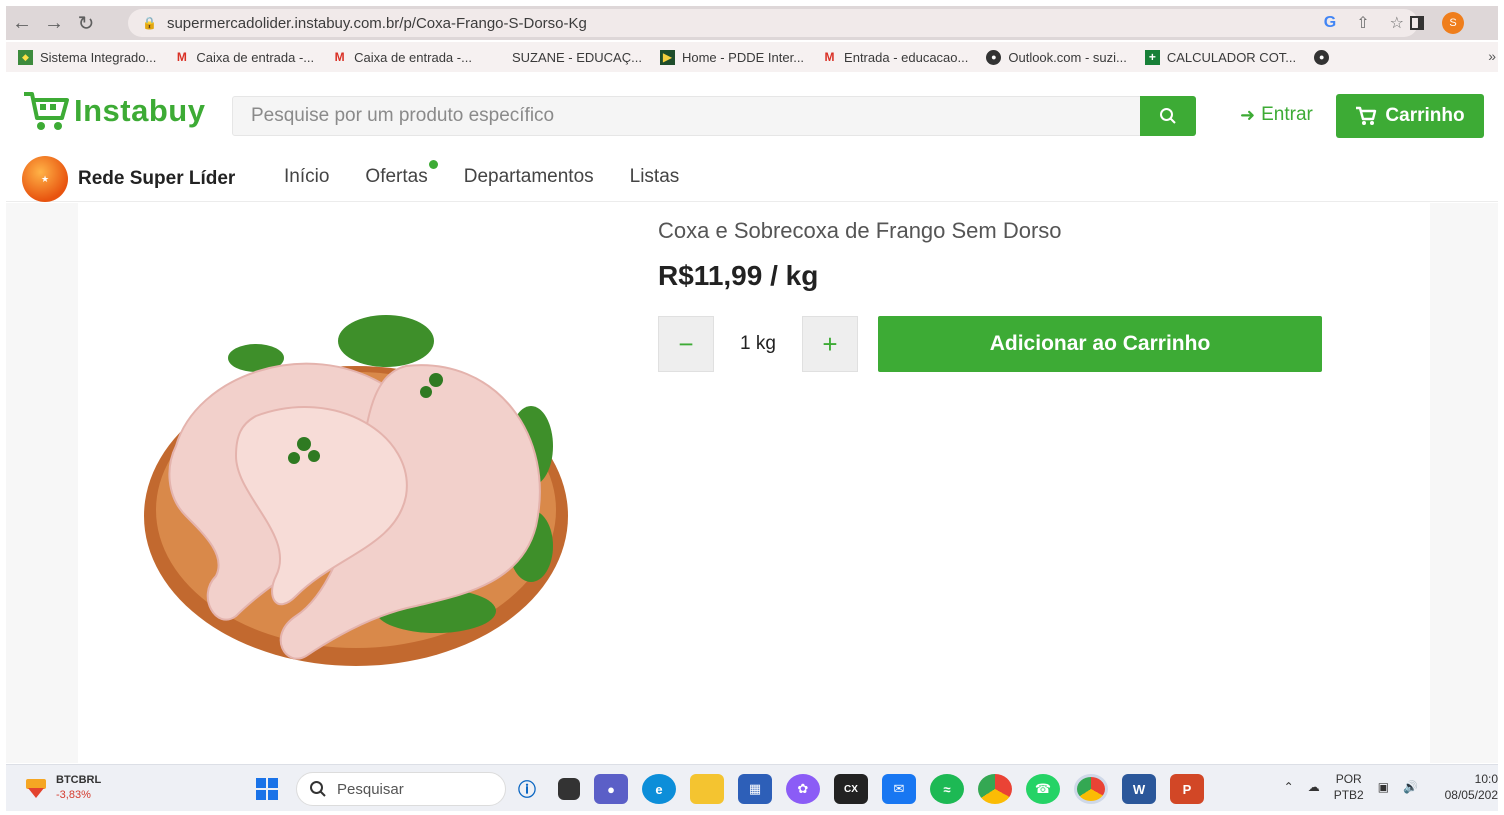 The width and height of the screenshot is (1504, 815). Describe the element at coordinates (46, 111) in the screenshot. I see `cart-logo-icon` at that location.